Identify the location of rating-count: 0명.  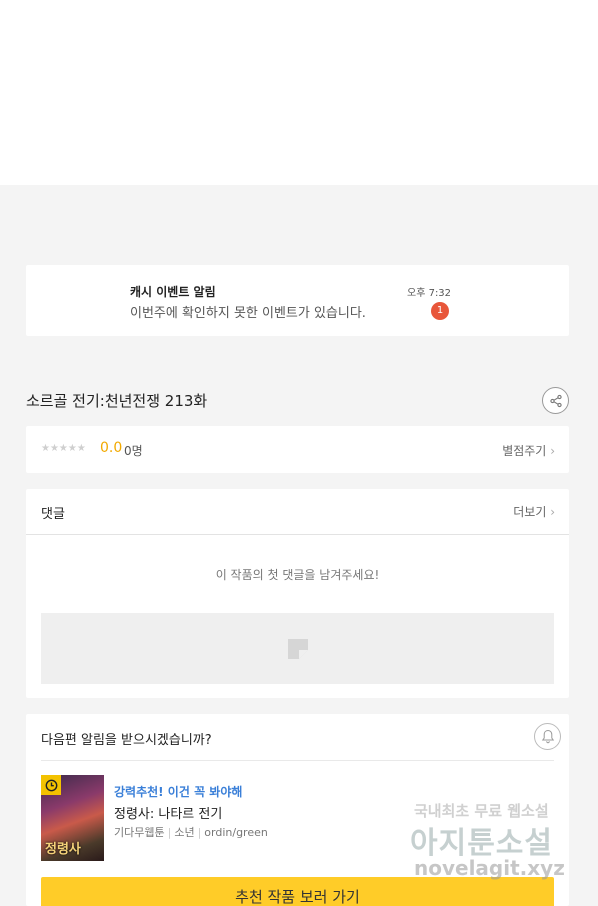
(133, 451).